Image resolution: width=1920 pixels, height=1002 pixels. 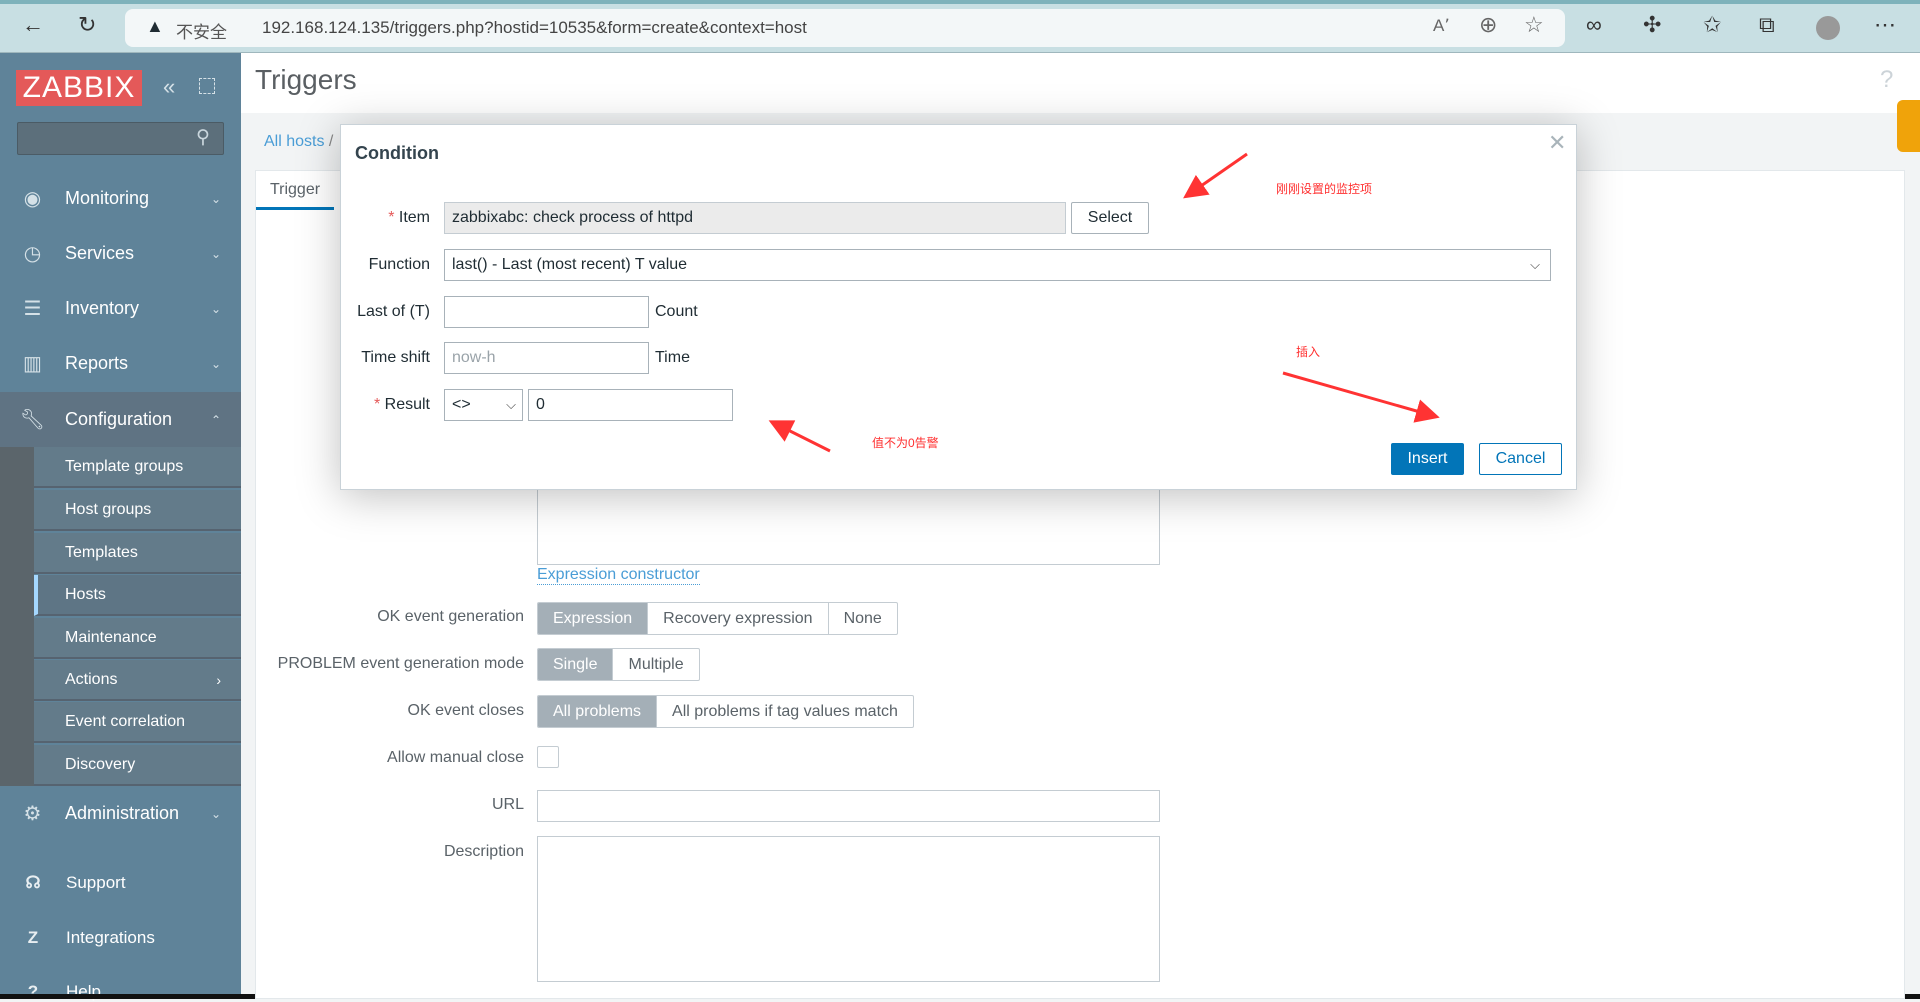 What do you see at coordinates (1308, 352) in the screenshot?
I see `annotation-insert-note: 插入` at bounding box center [1308, 352].